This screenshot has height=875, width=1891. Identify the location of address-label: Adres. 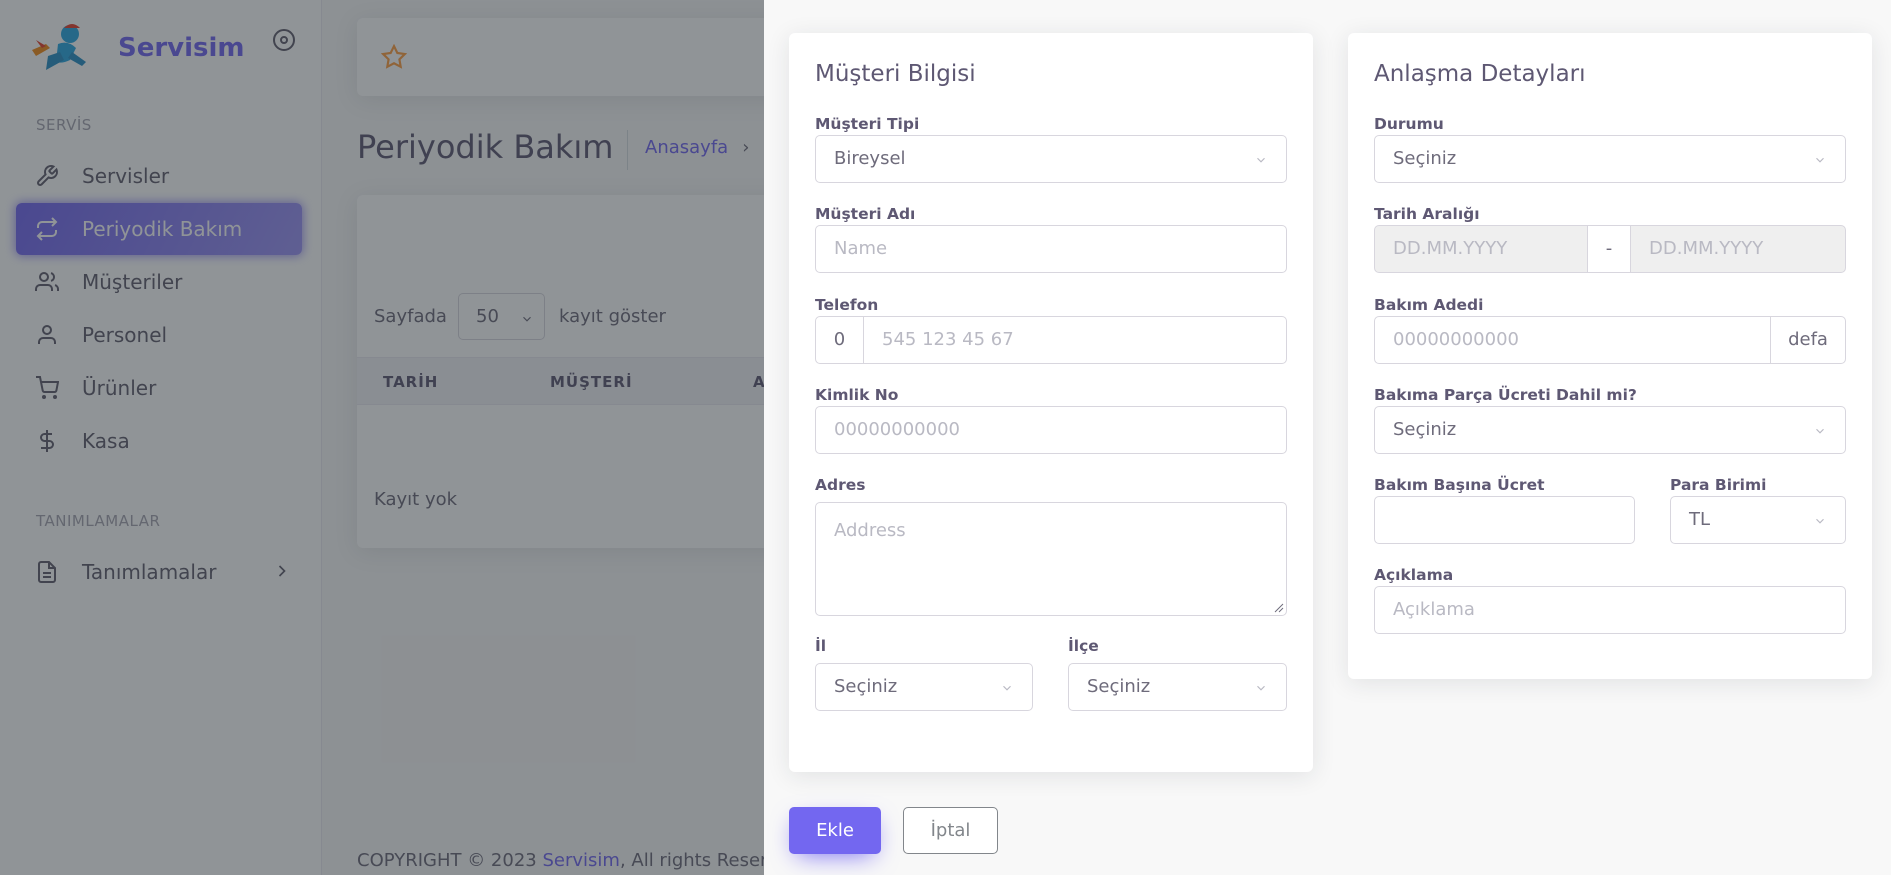
(840, 485).